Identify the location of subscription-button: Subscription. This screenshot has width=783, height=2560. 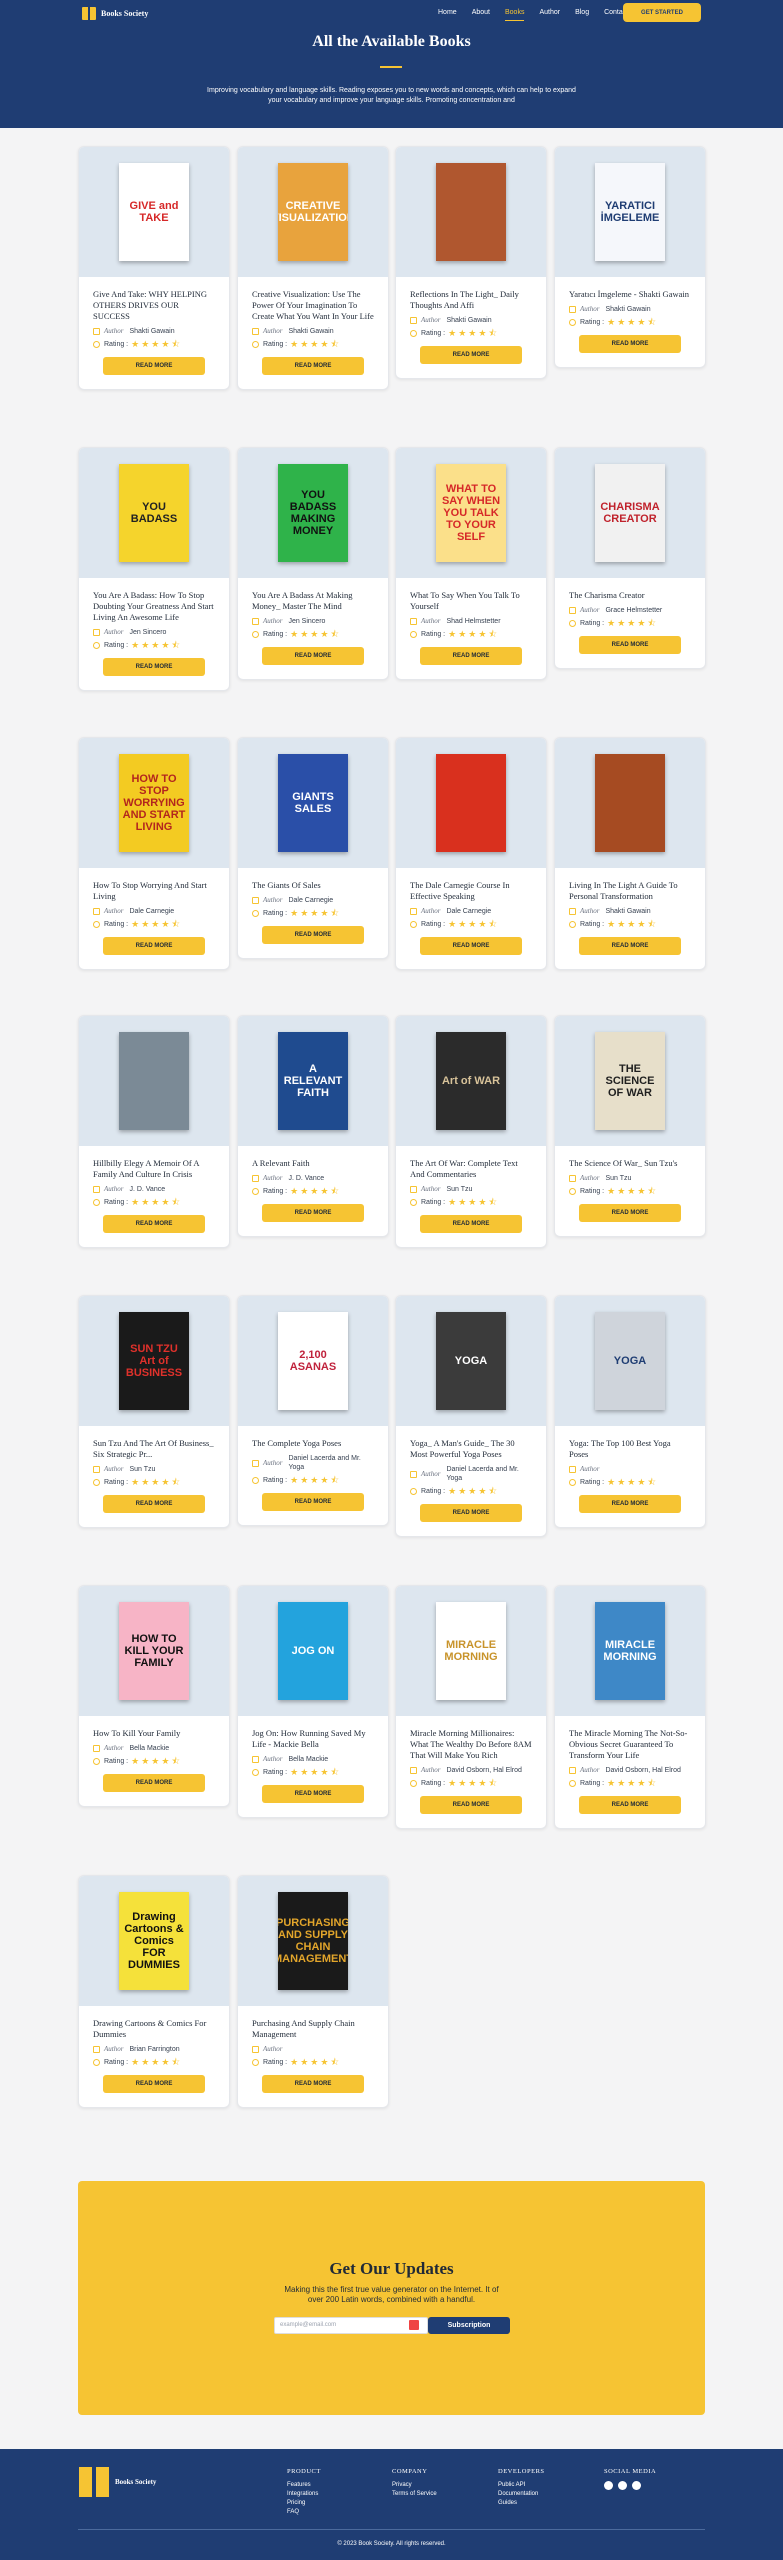
(469, 2325).